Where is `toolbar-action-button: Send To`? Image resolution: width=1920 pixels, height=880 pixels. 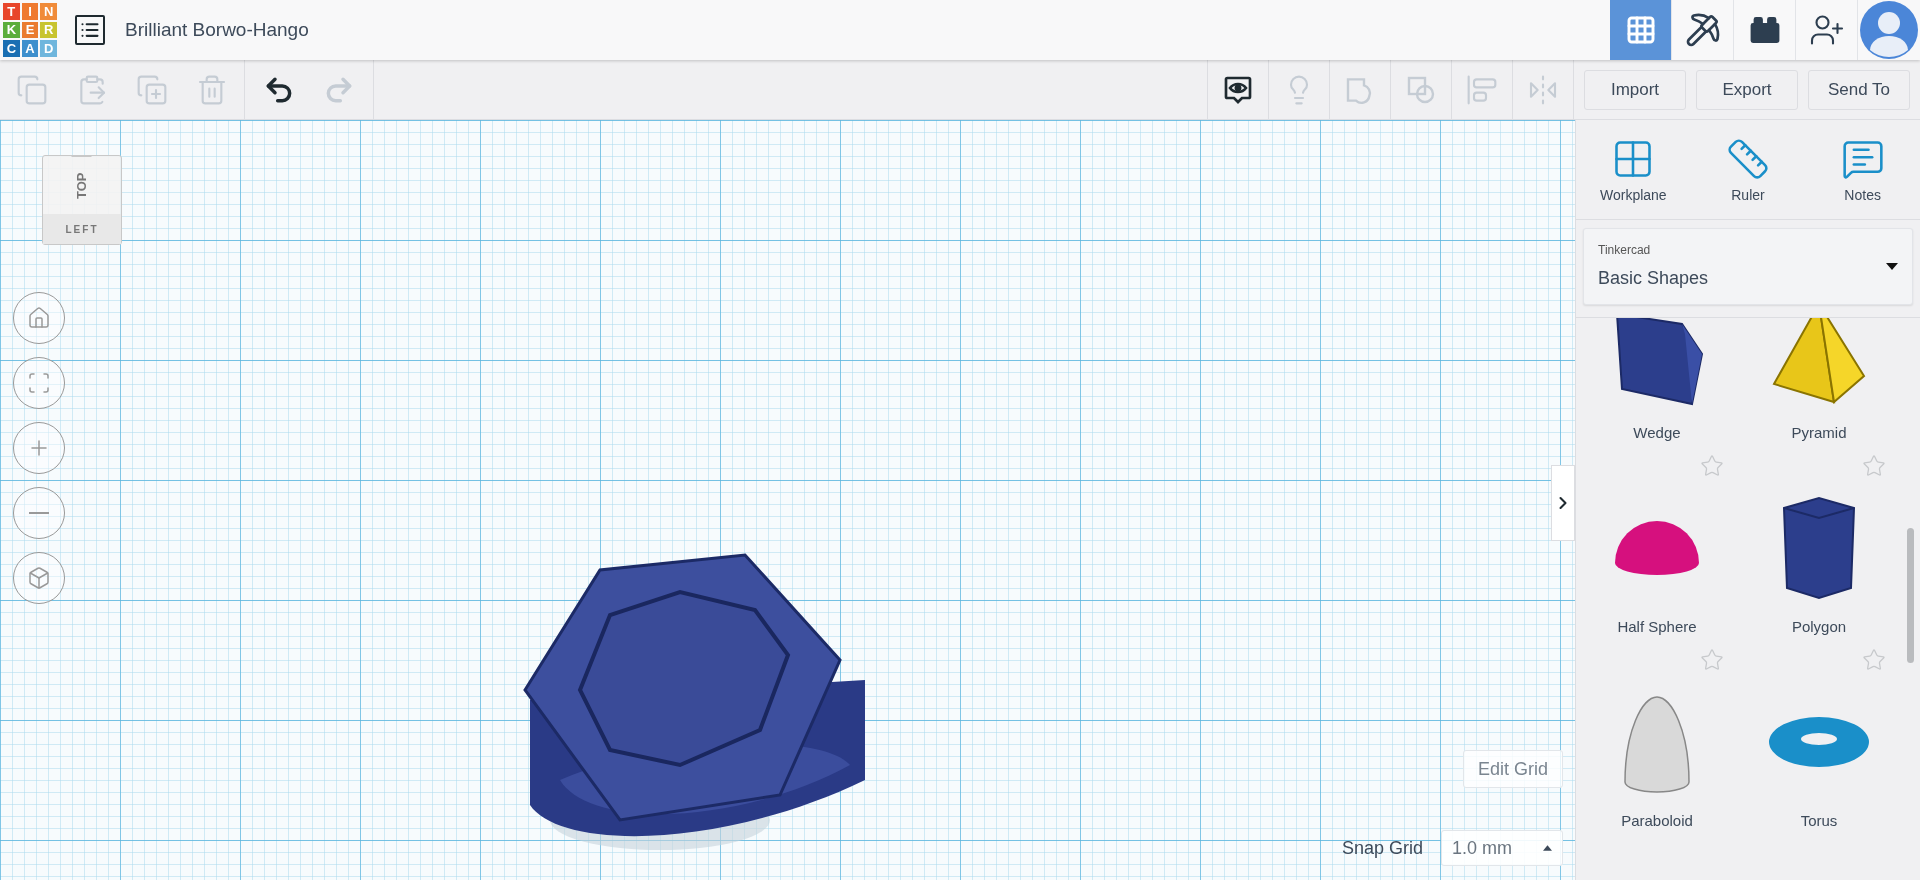
toolbar-action-button: Send To is located at coordinates (1859, 89).